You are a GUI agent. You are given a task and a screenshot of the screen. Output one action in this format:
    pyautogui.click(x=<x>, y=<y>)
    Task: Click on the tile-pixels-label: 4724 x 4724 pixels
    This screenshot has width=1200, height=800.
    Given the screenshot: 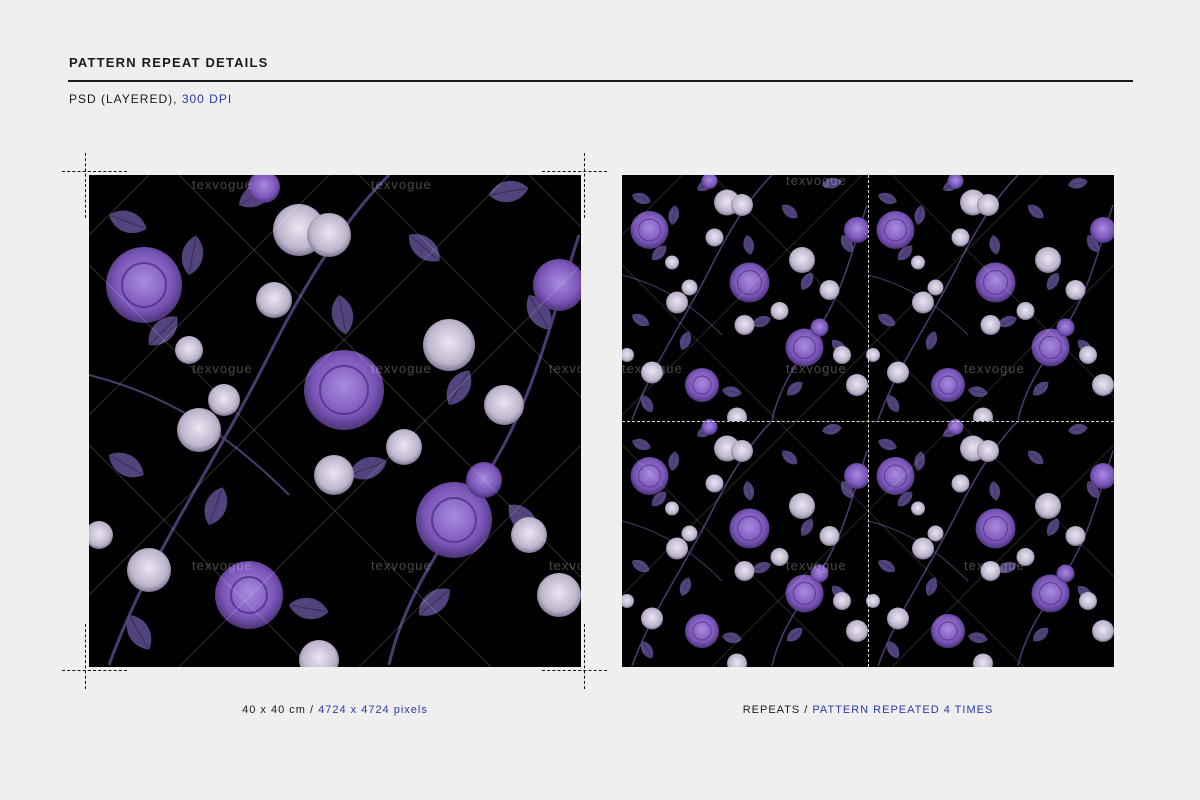 What is the action you would take?
    pyautogui.click(x=373, y=710)
    